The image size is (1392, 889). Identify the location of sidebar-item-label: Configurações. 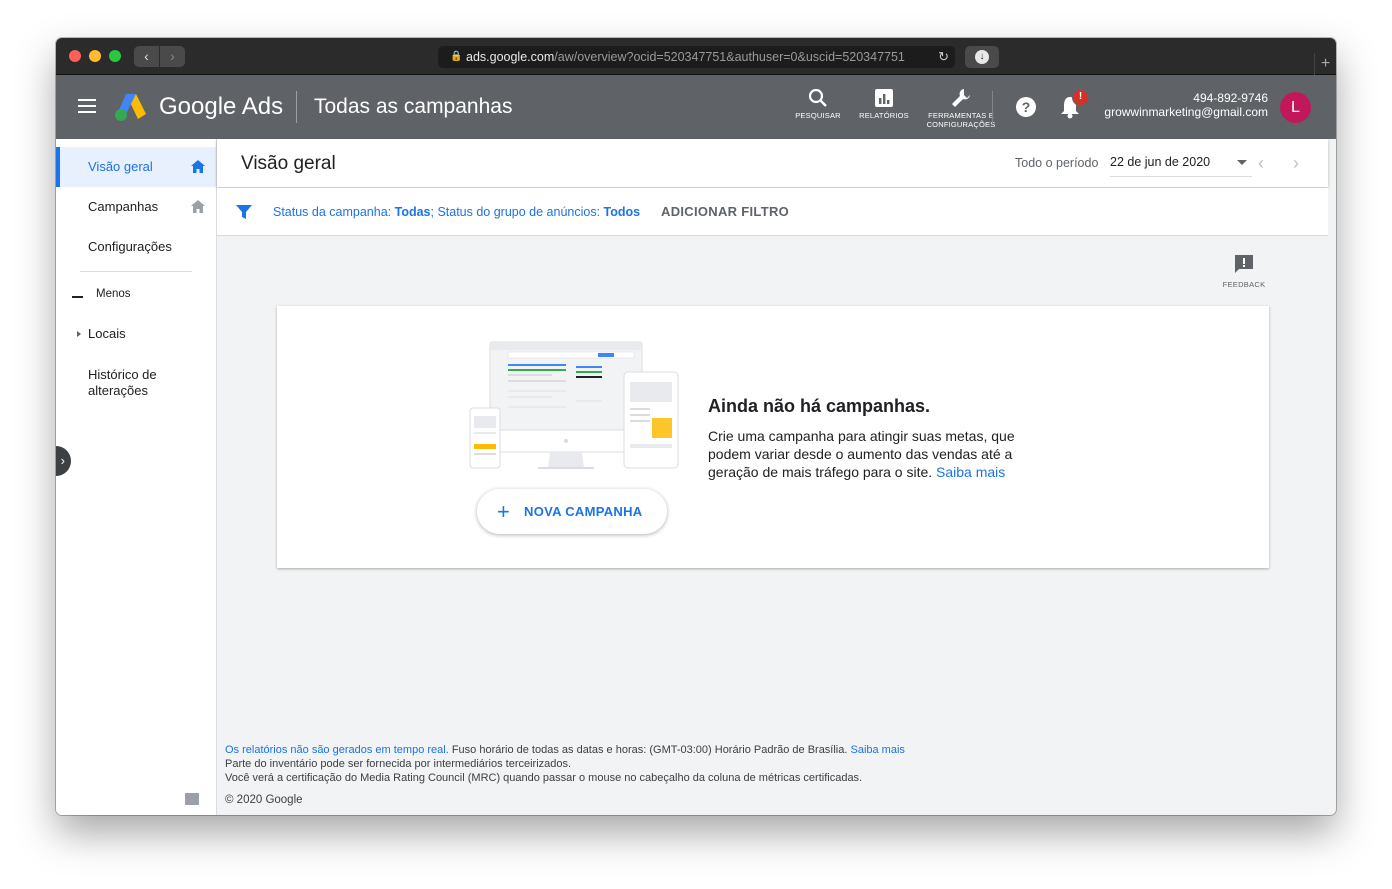
(130, 246).